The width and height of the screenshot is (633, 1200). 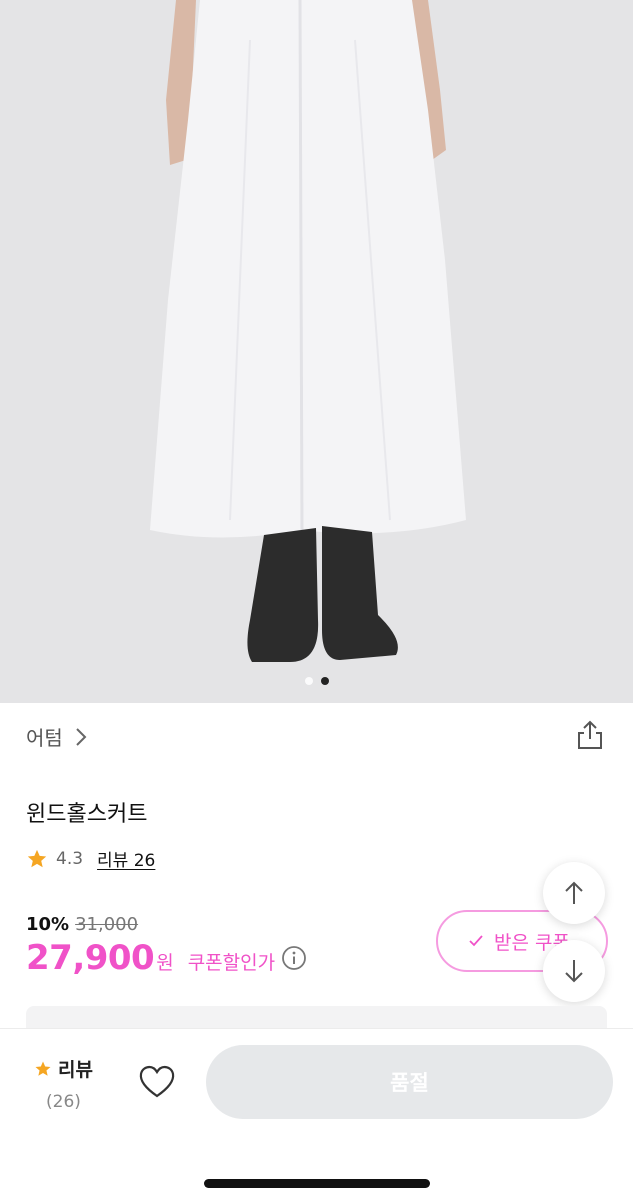 What do you see at coordinates (308, 681) in the screenshot?
I see `pagination-dot` at bounding box center [308, 681].